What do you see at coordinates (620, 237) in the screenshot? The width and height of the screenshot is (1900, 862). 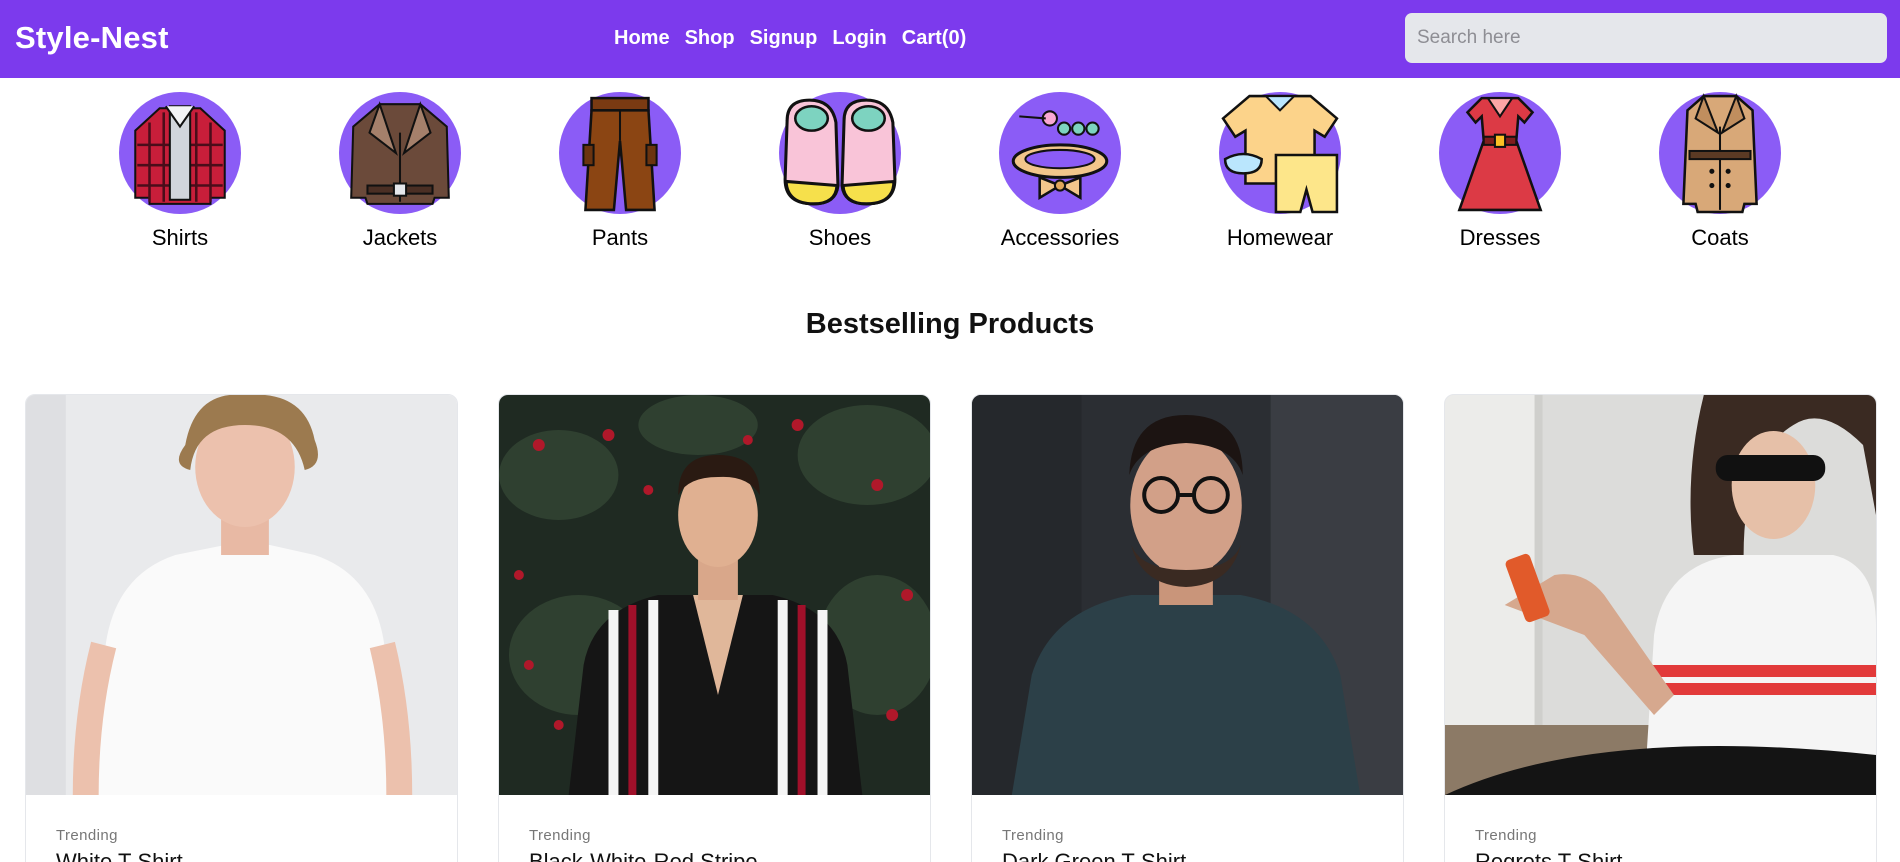 I see `category-label: Pants` at bounding box center [620, 237].